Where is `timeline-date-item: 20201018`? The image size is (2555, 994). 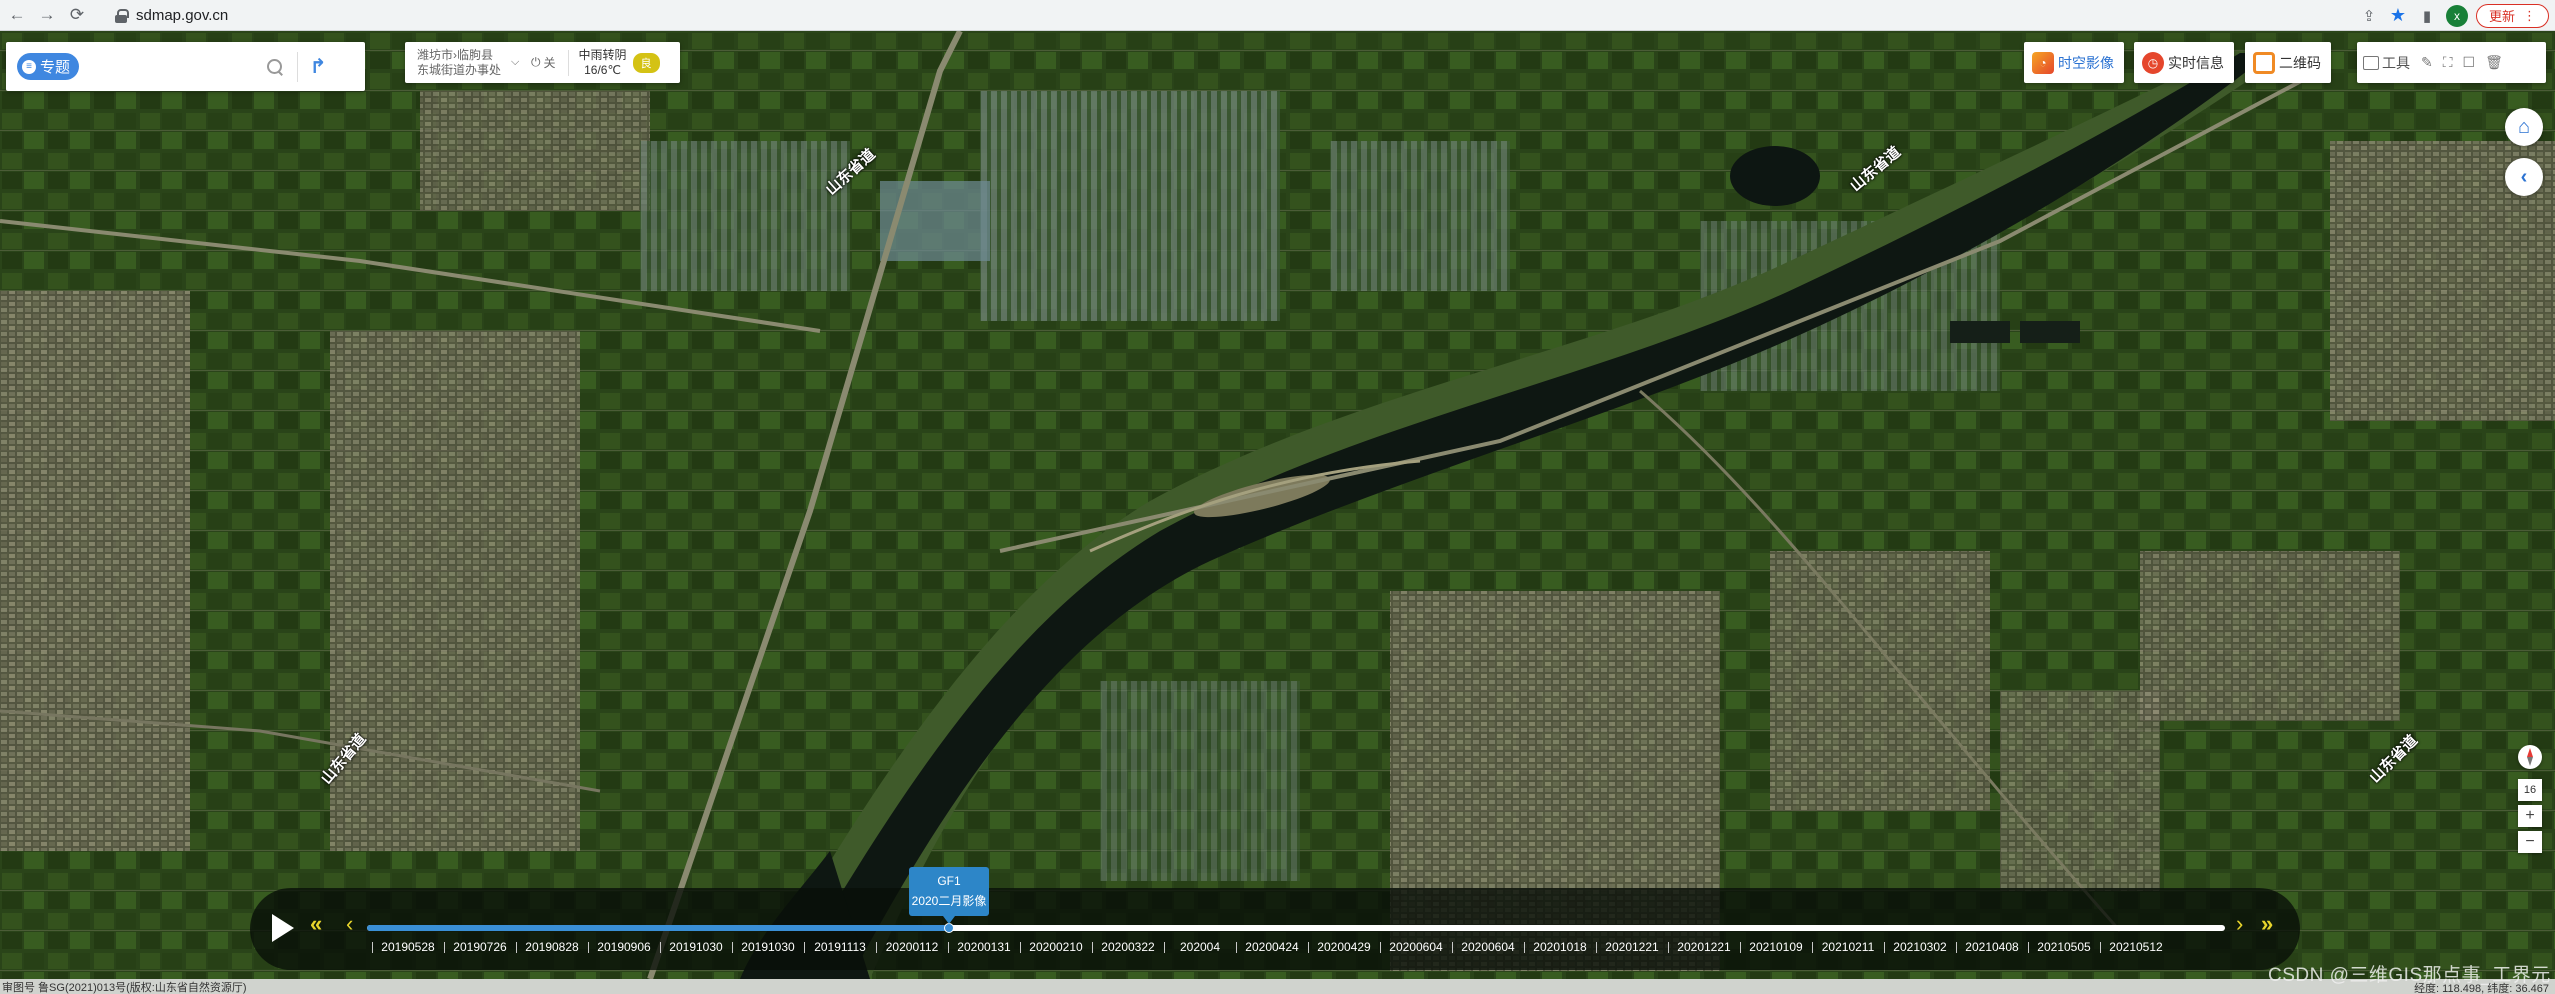 timeline-date-item: 20201018 is located at coordinates (1560, 947).